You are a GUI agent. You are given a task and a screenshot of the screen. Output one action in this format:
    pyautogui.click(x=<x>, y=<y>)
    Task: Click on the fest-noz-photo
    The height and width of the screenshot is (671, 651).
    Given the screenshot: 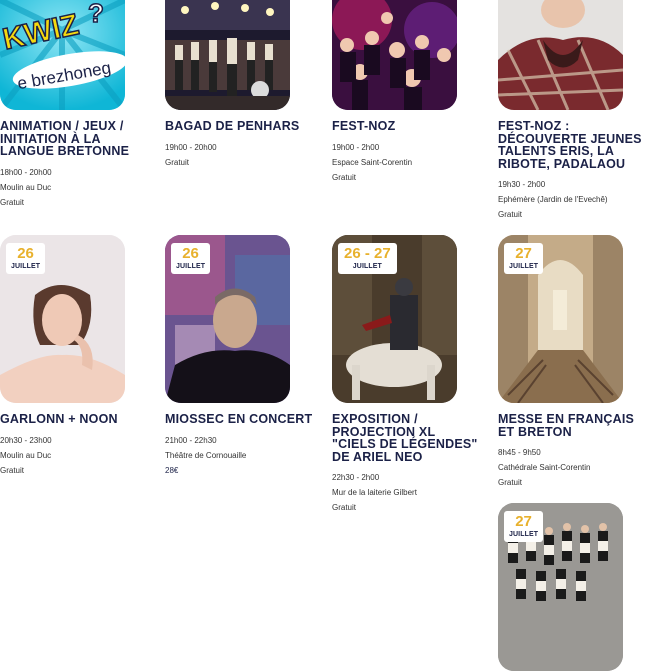 What is the action you would take?
    pyautogui.click(x=394, y=55)
    